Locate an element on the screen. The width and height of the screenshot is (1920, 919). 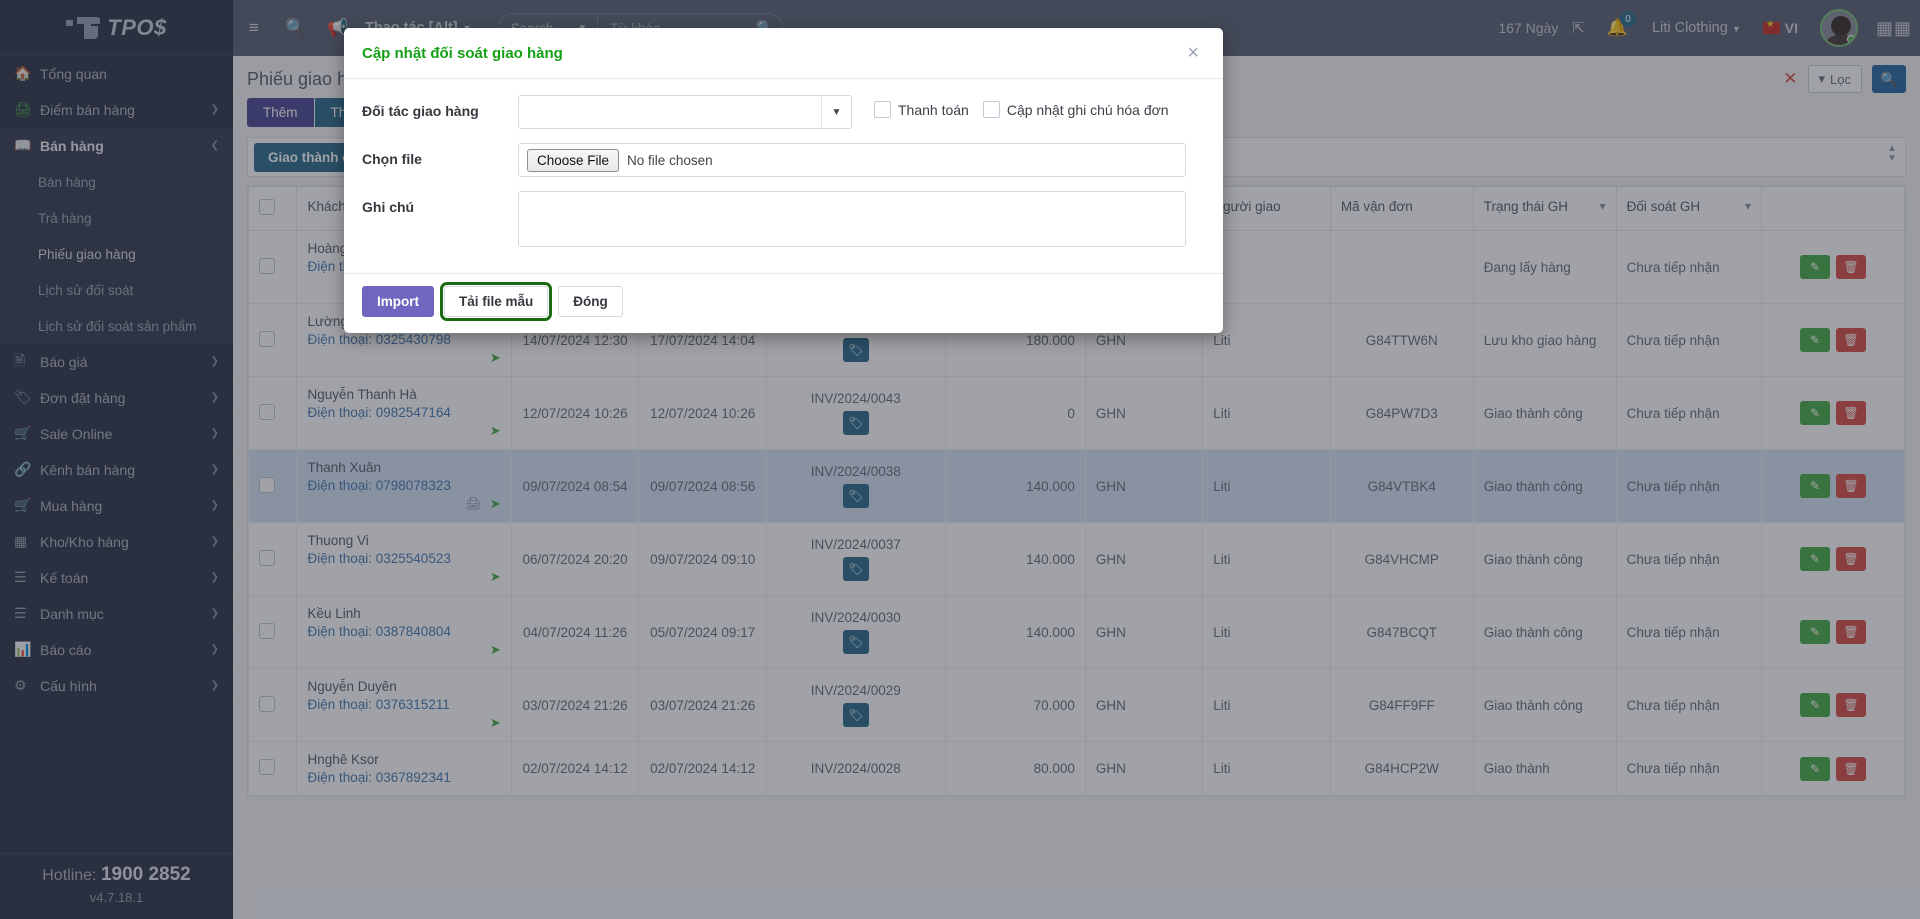
partner-select: ▼ is located at coordinates (685, 112).